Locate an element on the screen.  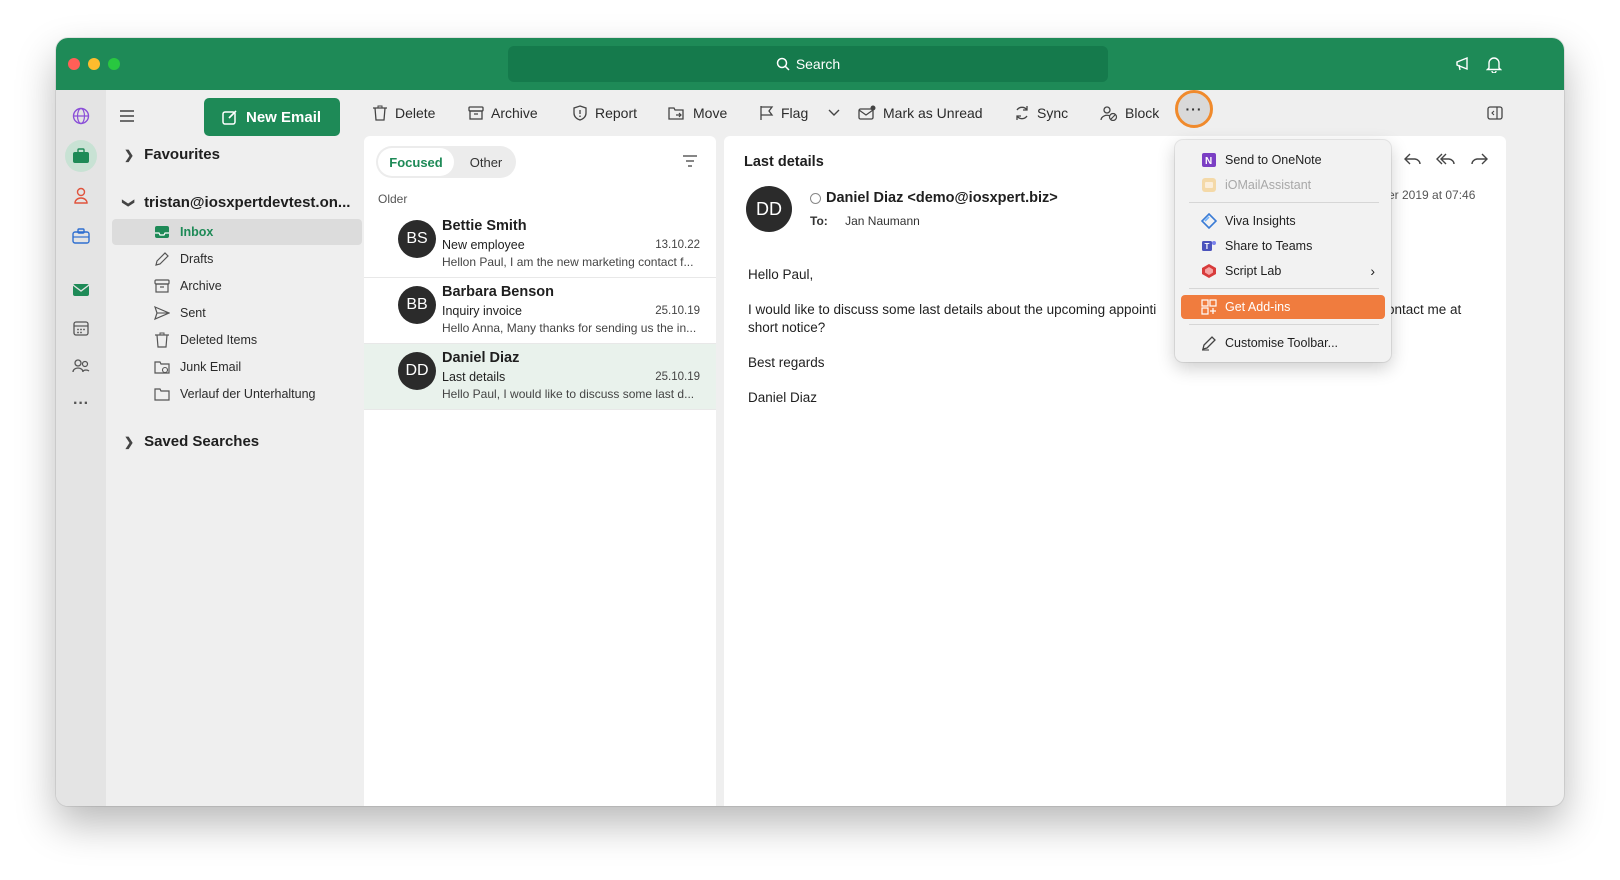
reply-actions is located at coordinates (1446, 159).